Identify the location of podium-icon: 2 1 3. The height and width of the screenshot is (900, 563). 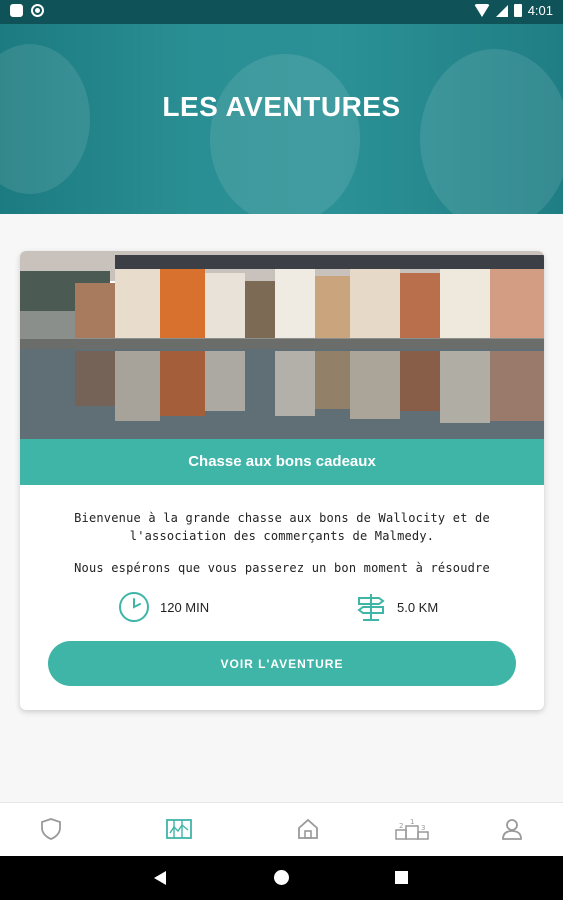
(412, 829).